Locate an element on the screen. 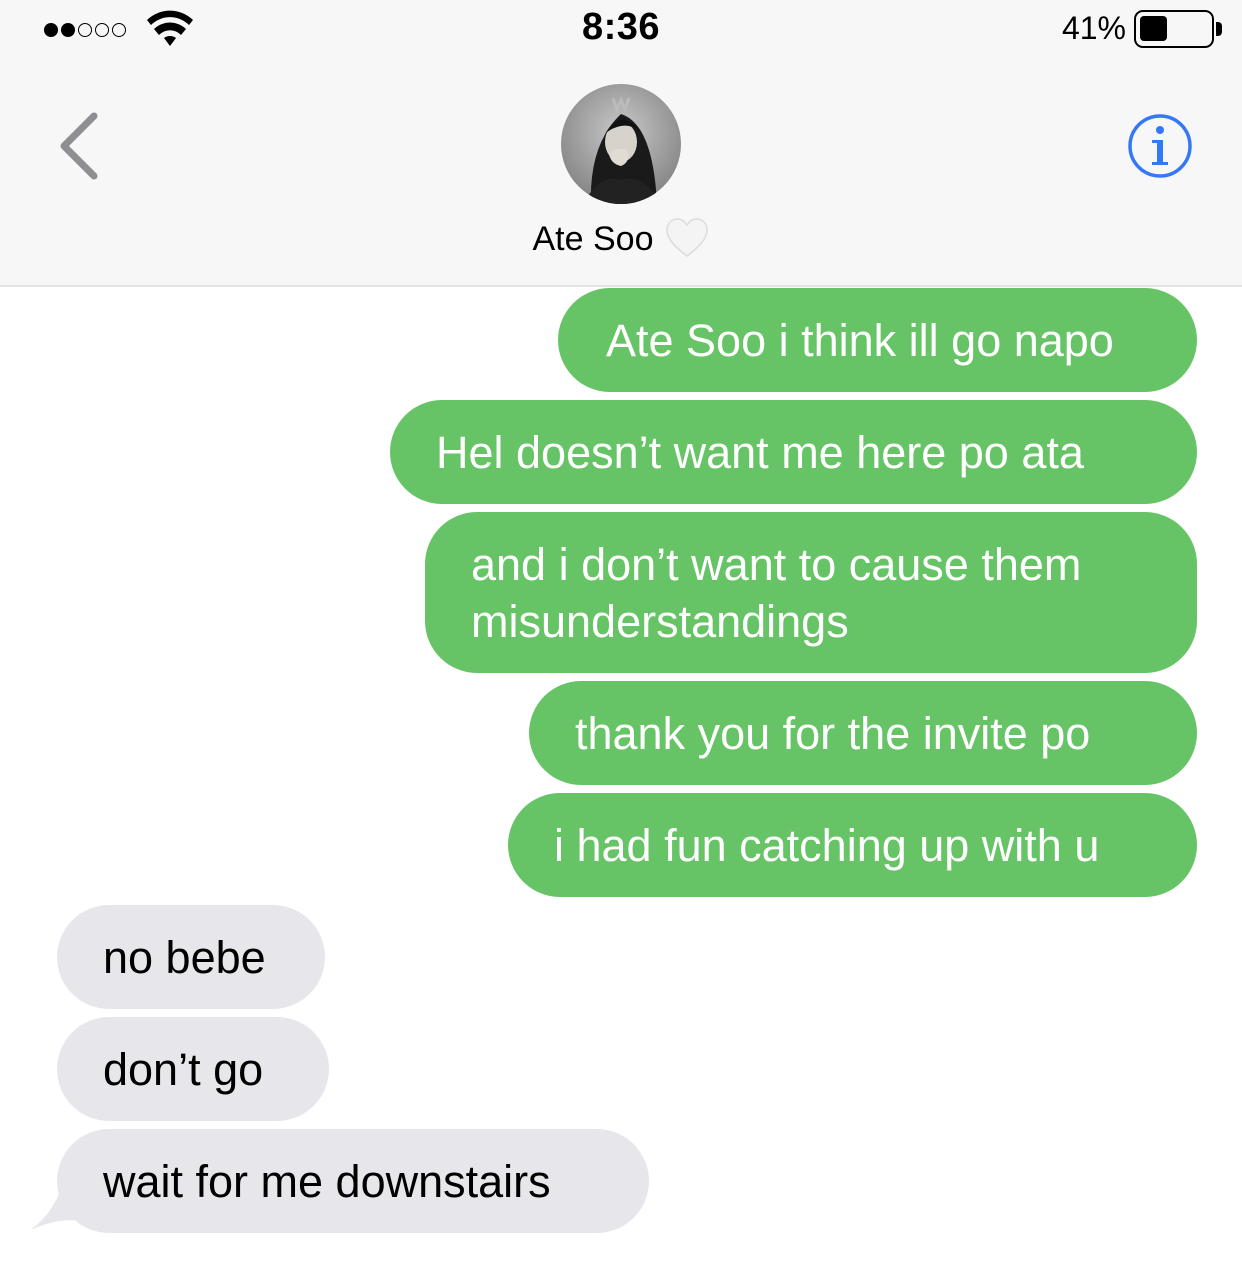  contact-name-text: Ate Soo is located at coordinates (593, 239).